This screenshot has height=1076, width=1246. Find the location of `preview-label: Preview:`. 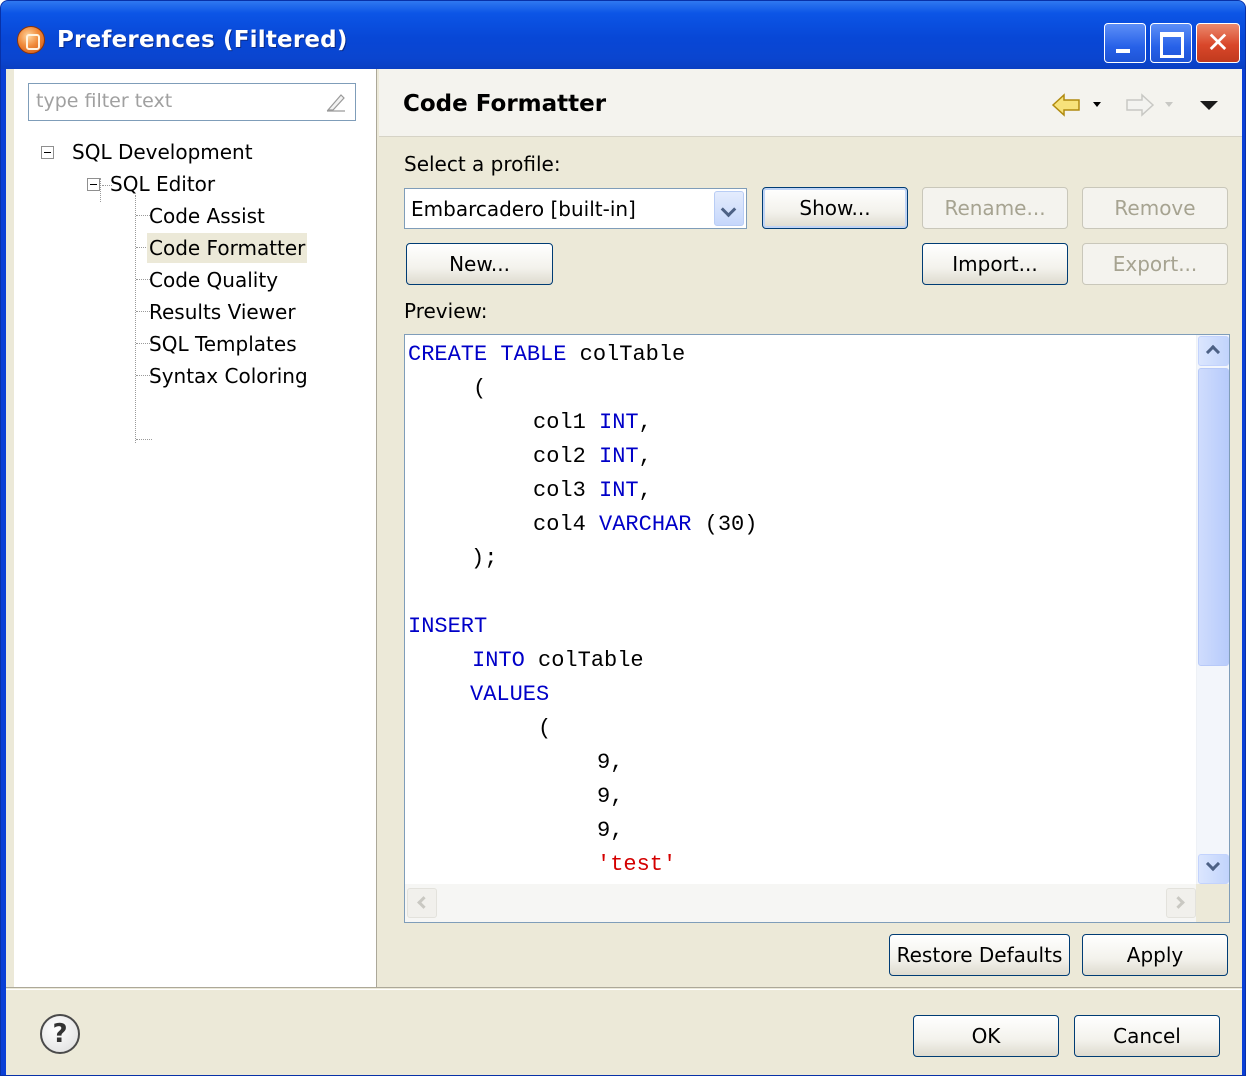

preview-label: Preview: is located at coordinates (446, 311).